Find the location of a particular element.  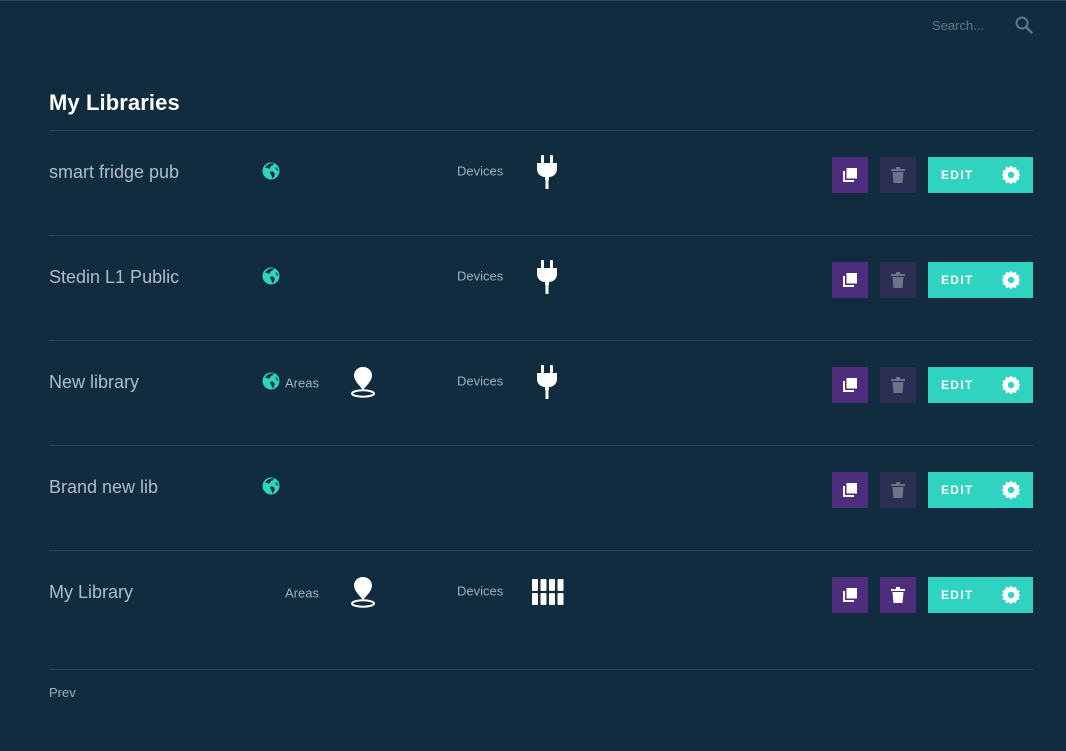

grid-icon is located at coordinates (548, 593).